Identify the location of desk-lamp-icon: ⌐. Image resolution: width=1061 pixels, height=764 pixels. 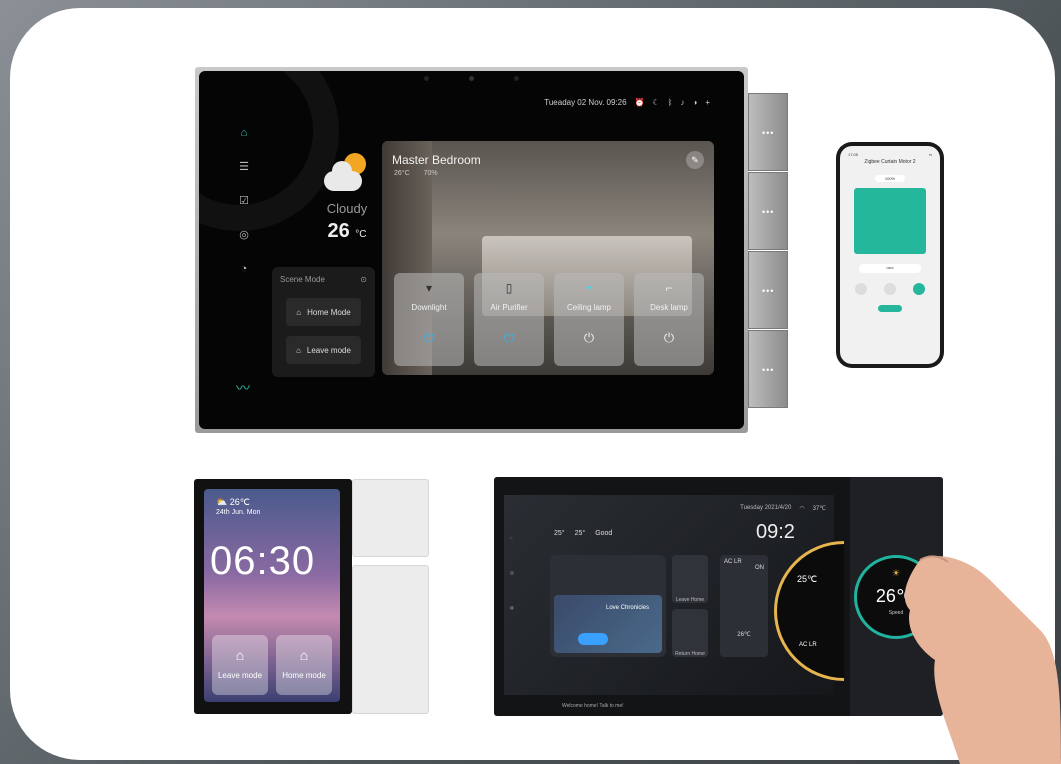
(669, 288).